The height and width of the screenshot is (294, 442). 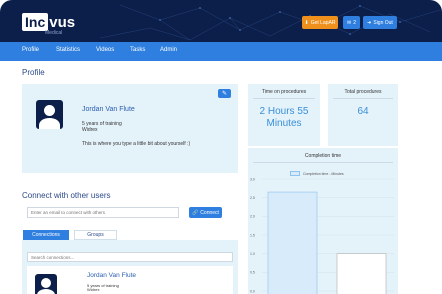 I want to click on download-icon: ⬇, so click(x=306, y=22).